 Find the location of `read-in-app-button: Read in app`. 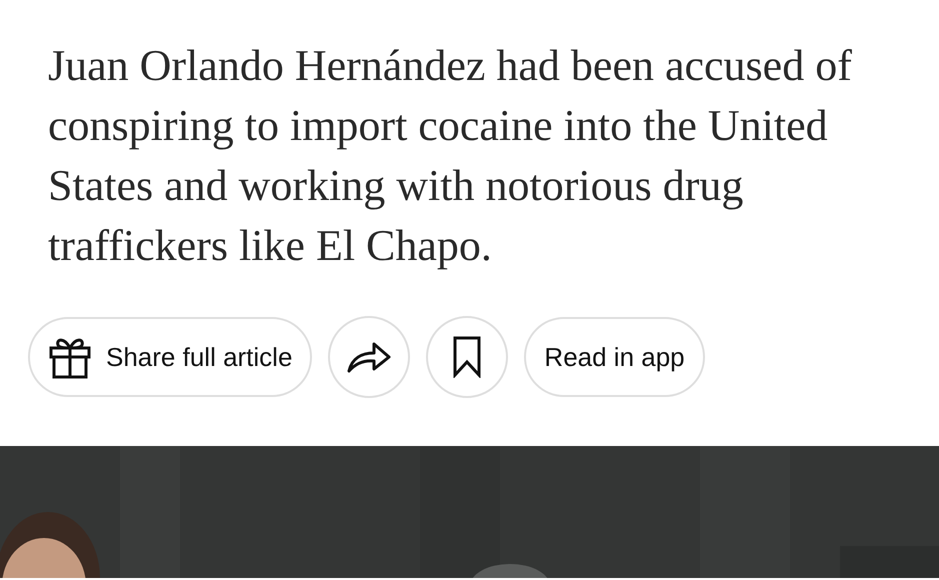

read-in-app-button: Read in app is located at coordinates (614, 357).